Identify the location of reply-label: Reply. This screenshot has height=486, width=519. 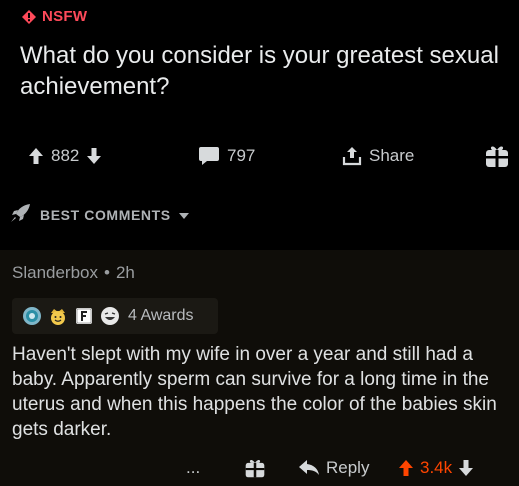
(348, 467).